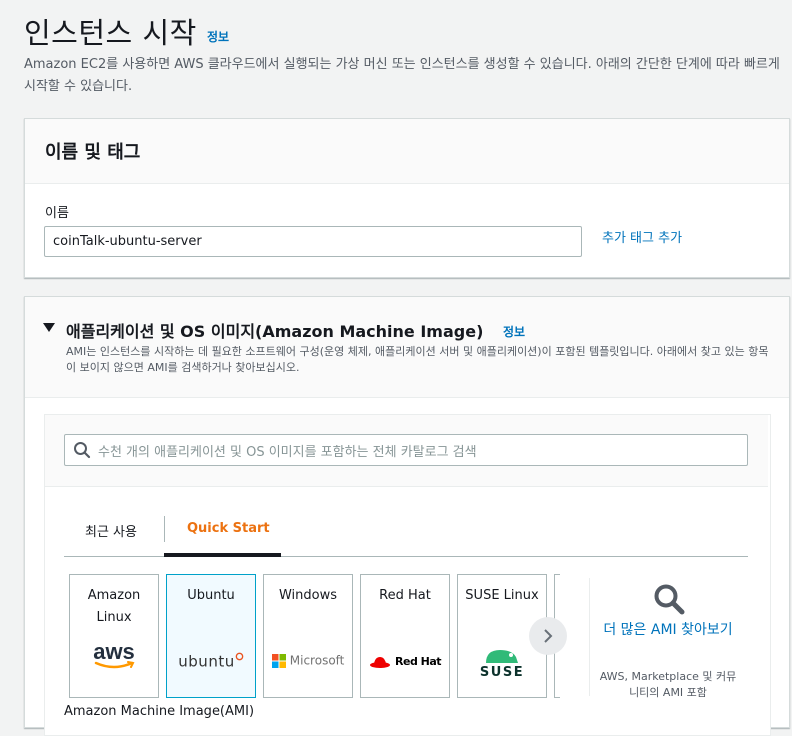  Describe the element at coordinates (218, 36) in the screenshot. I see `page-info-link: 정보` at that location.